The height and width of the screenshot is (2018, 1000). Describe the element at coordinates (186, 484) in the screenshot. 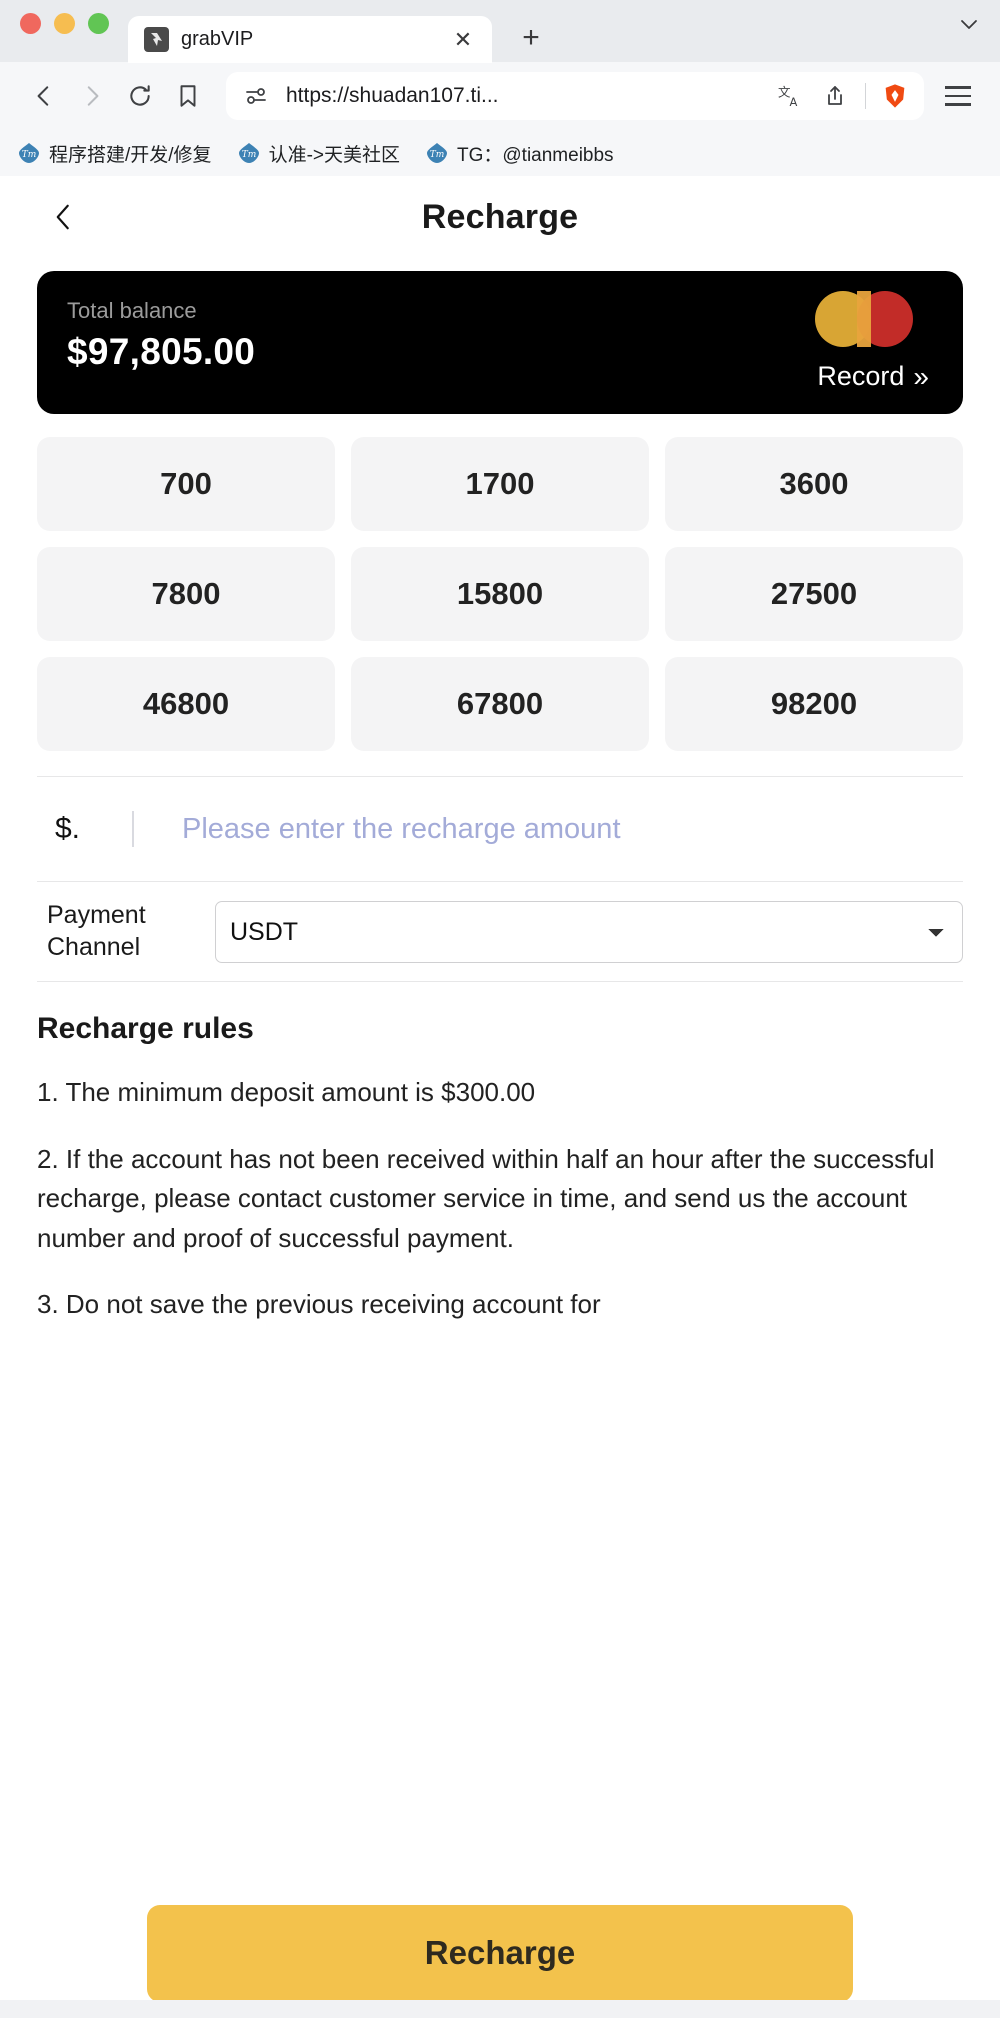

I see `amount-chip: 700` at that location.